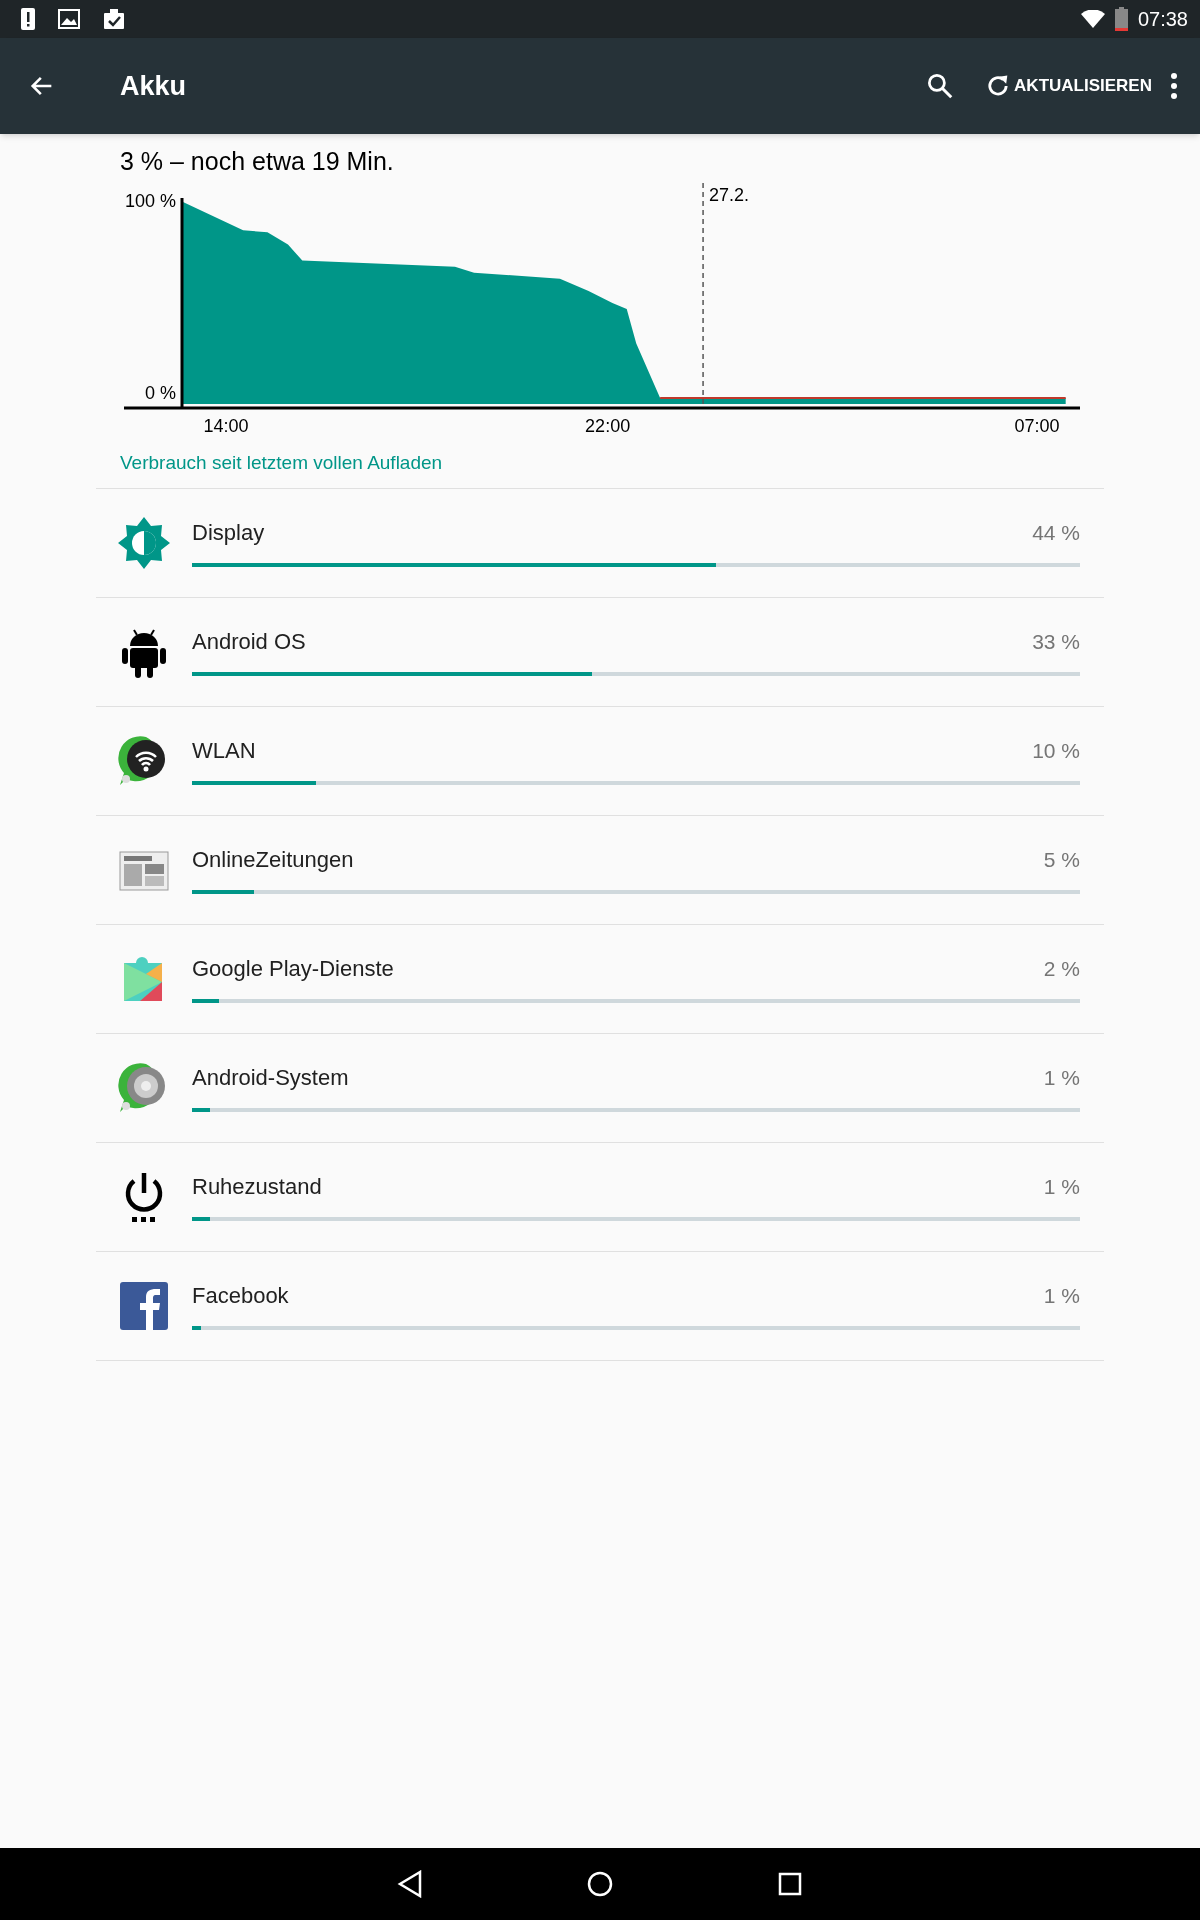  I want to click on usage-row: Facebook 1 %, so click(600, 1306).